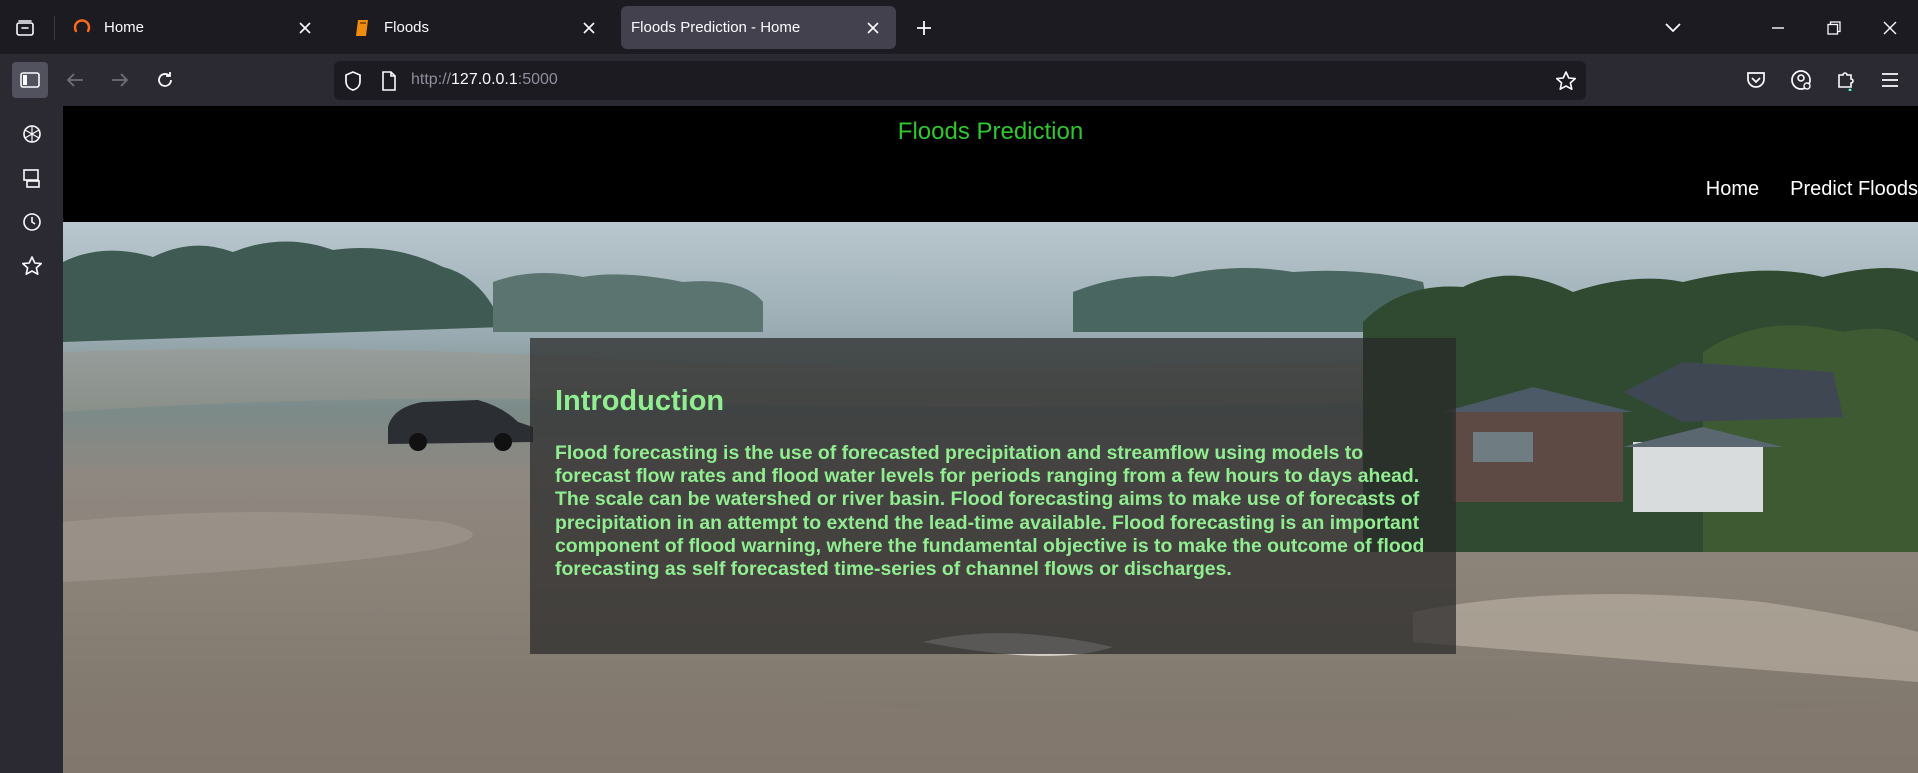 The height and width of the screenshot is (773, 1918). I want to click on bookmarks-icon, so click(32, 265).